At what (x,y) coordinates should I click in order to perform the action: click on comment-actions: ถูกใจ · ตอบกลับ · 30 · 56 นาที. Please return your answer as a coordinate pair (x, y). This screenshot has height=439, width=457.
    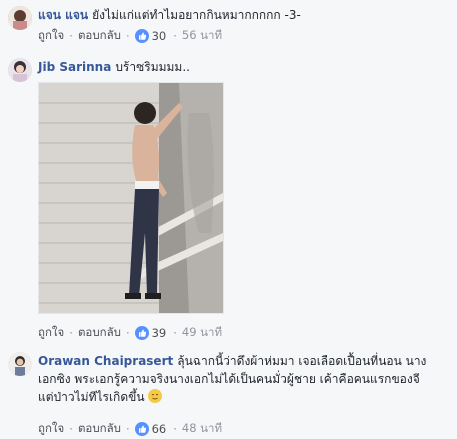
    Looking at the image, I should click on (130, 36).